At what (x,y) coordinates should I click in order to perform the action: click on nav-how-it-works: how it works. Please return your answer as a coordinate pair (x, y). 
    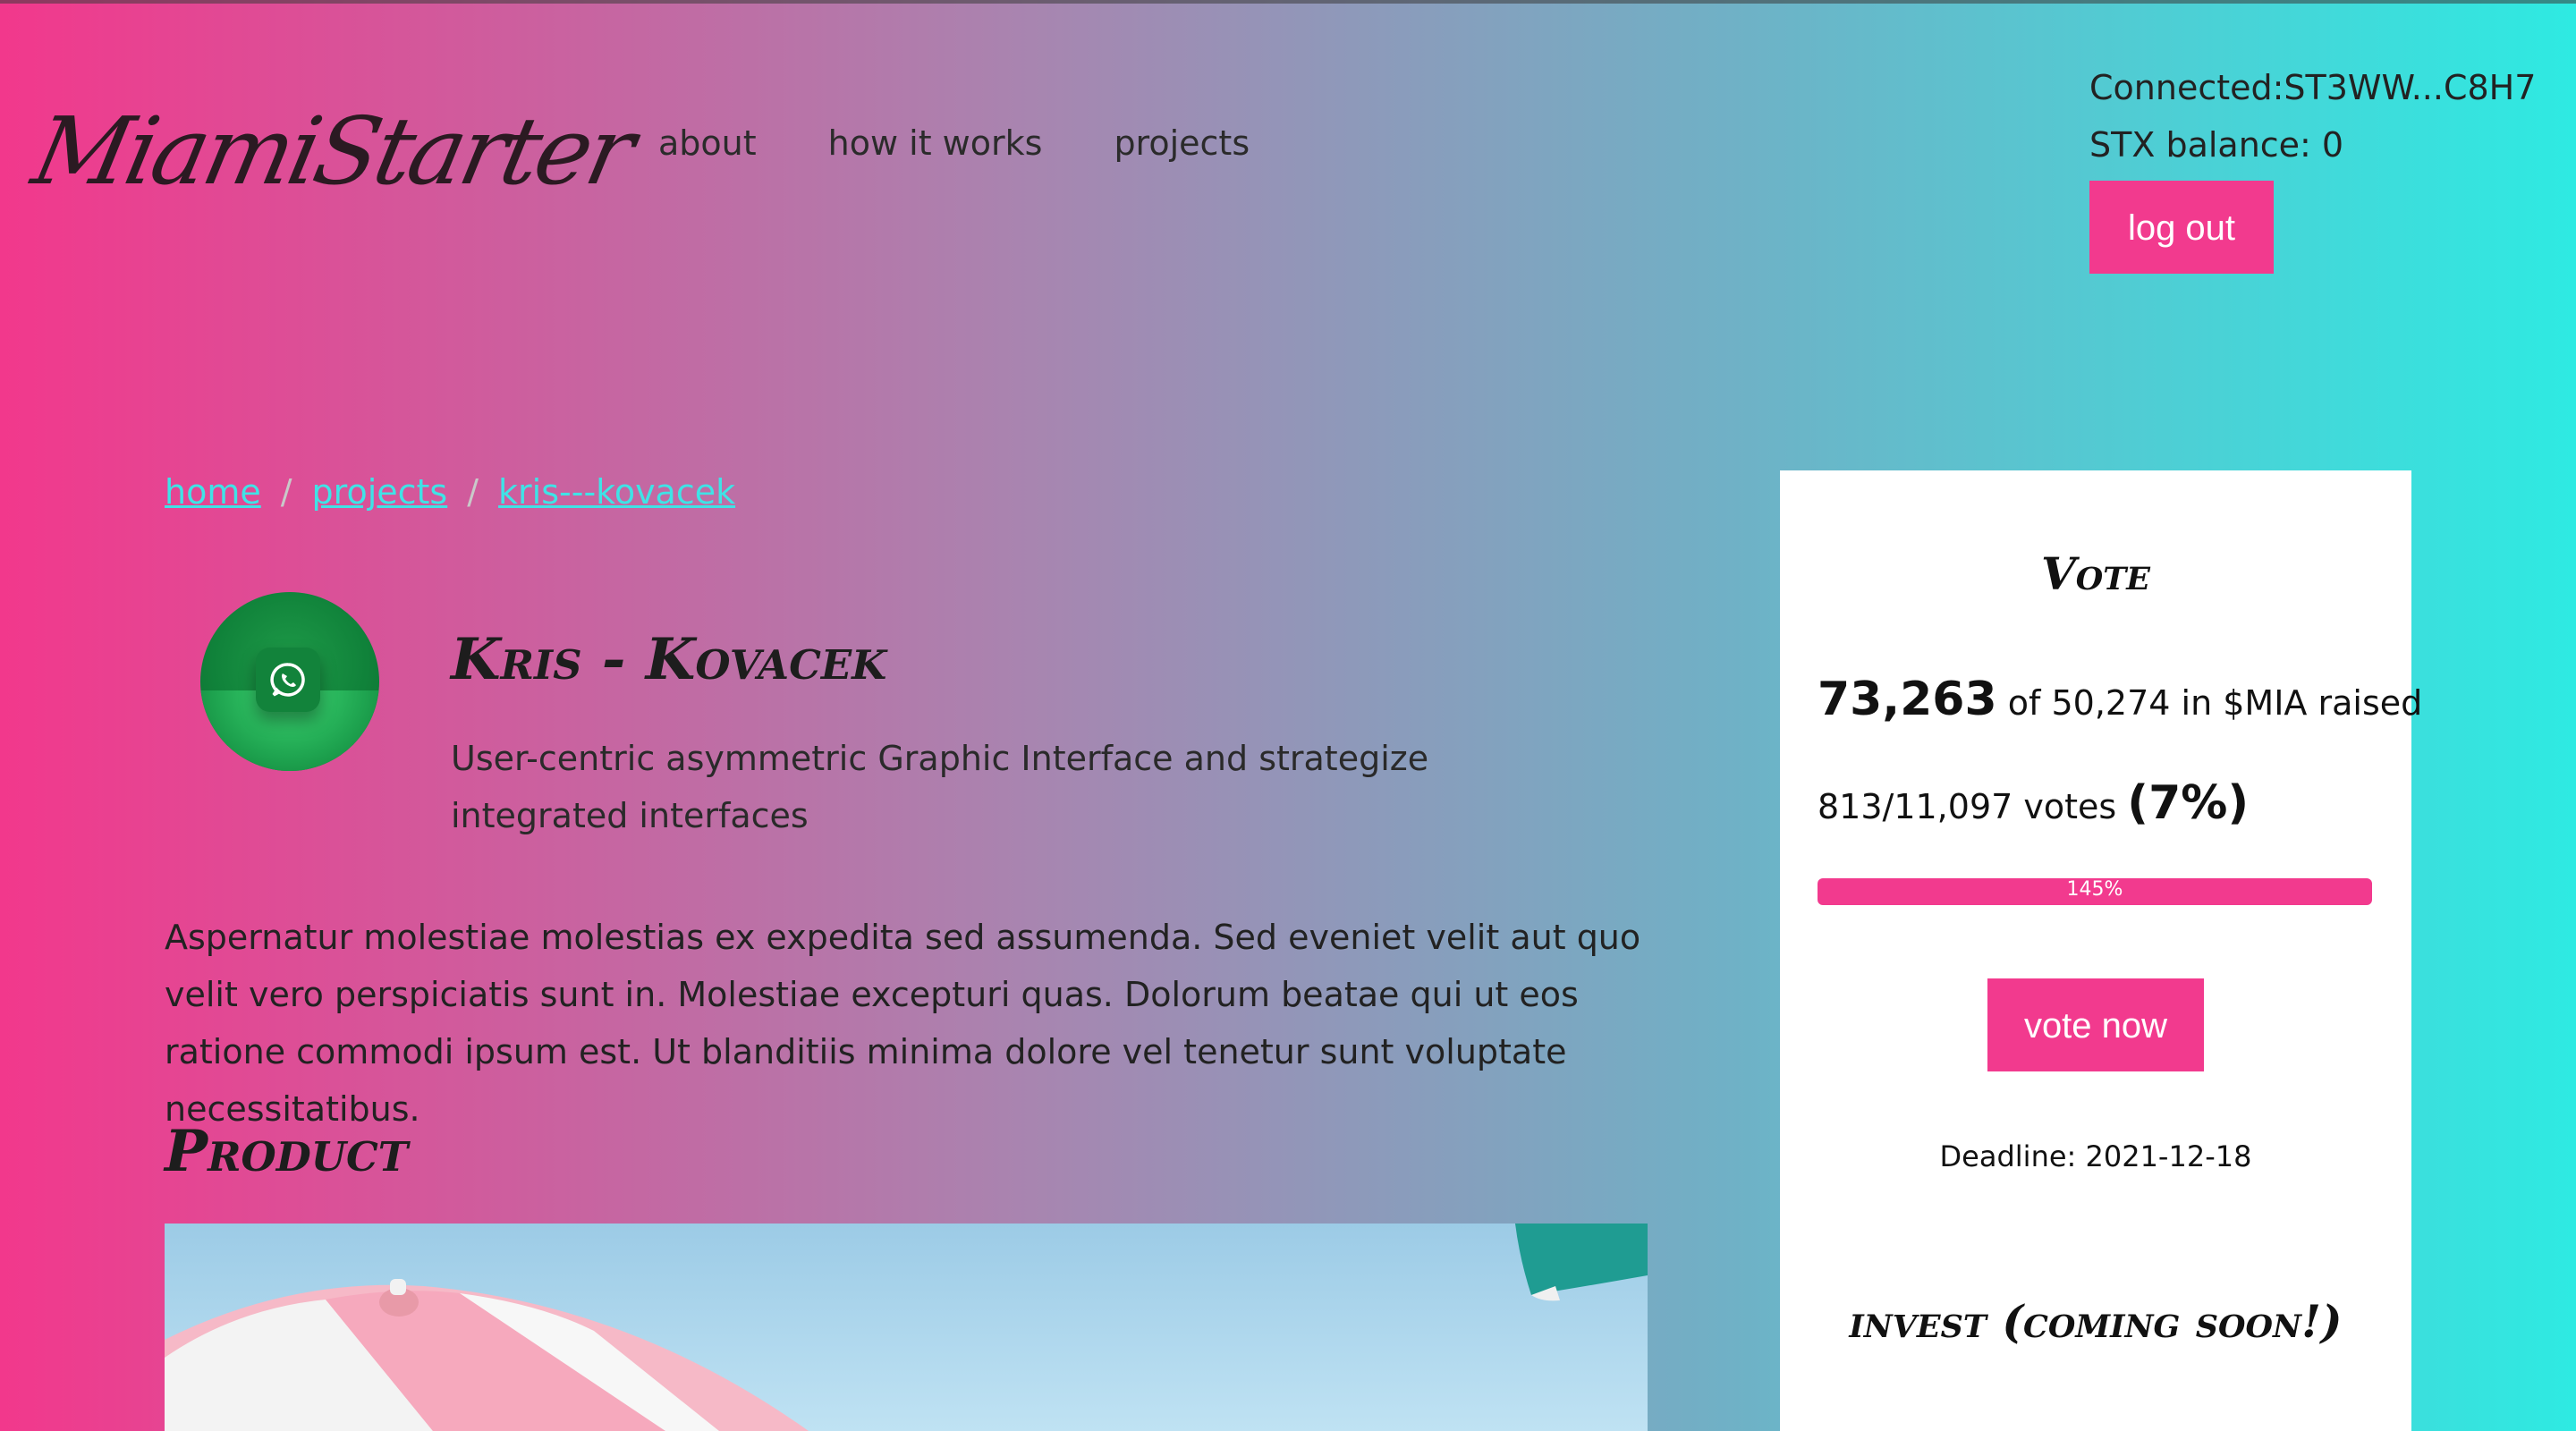
    Looking at the image, I should click on (935, 143).